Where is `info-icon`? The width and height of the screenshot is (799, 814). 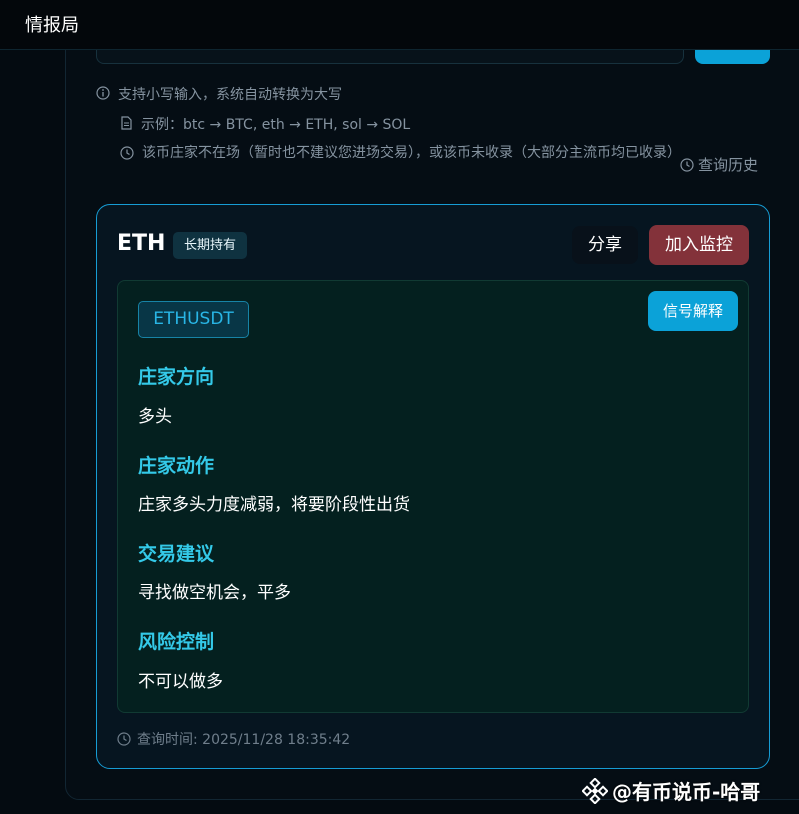
info-icon is located at coordinates (103, 93).